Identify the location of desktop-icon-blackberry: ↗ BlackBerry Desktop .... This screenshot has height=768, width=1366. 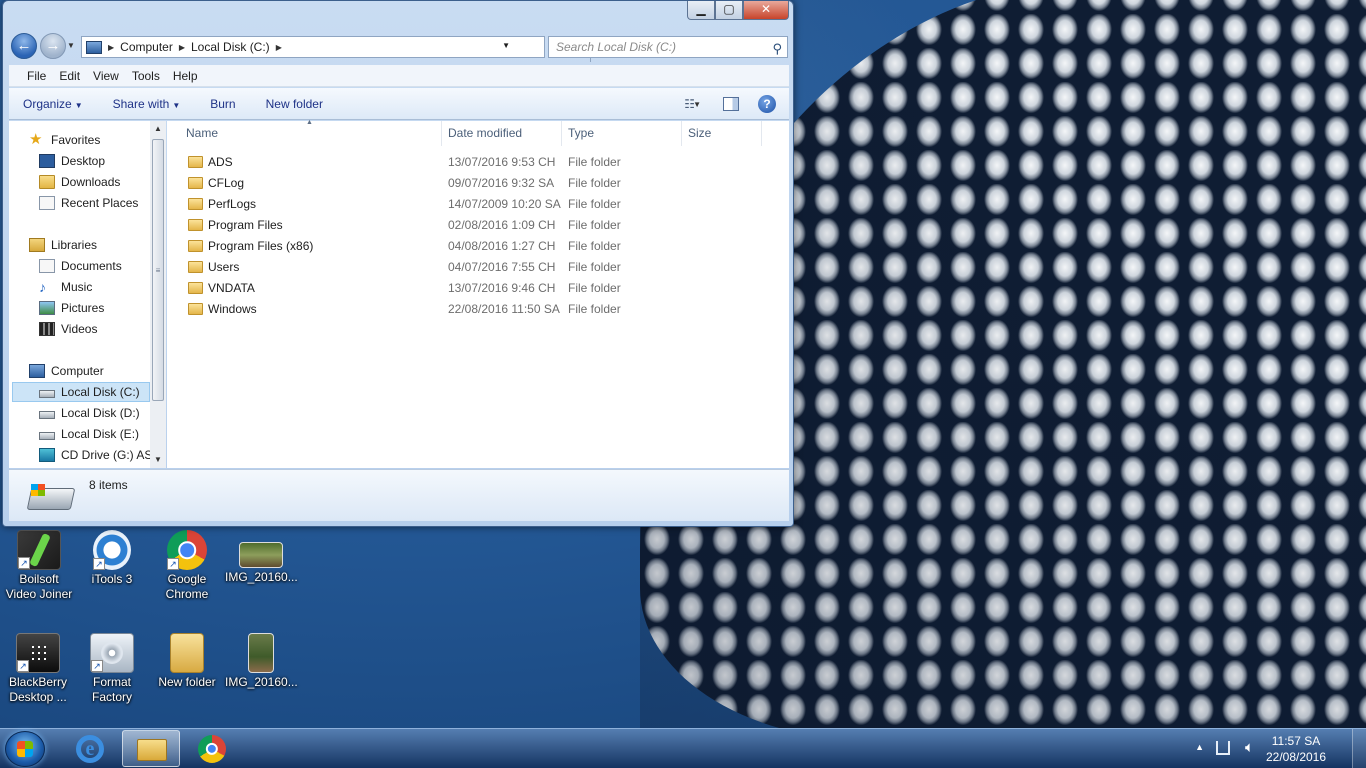
(38, 669).